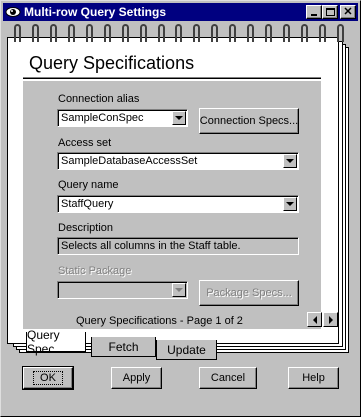  Describe the element at coordinates (99, 99) in the screenshot. I see `connection-alias-label: Connection alias` at that location.